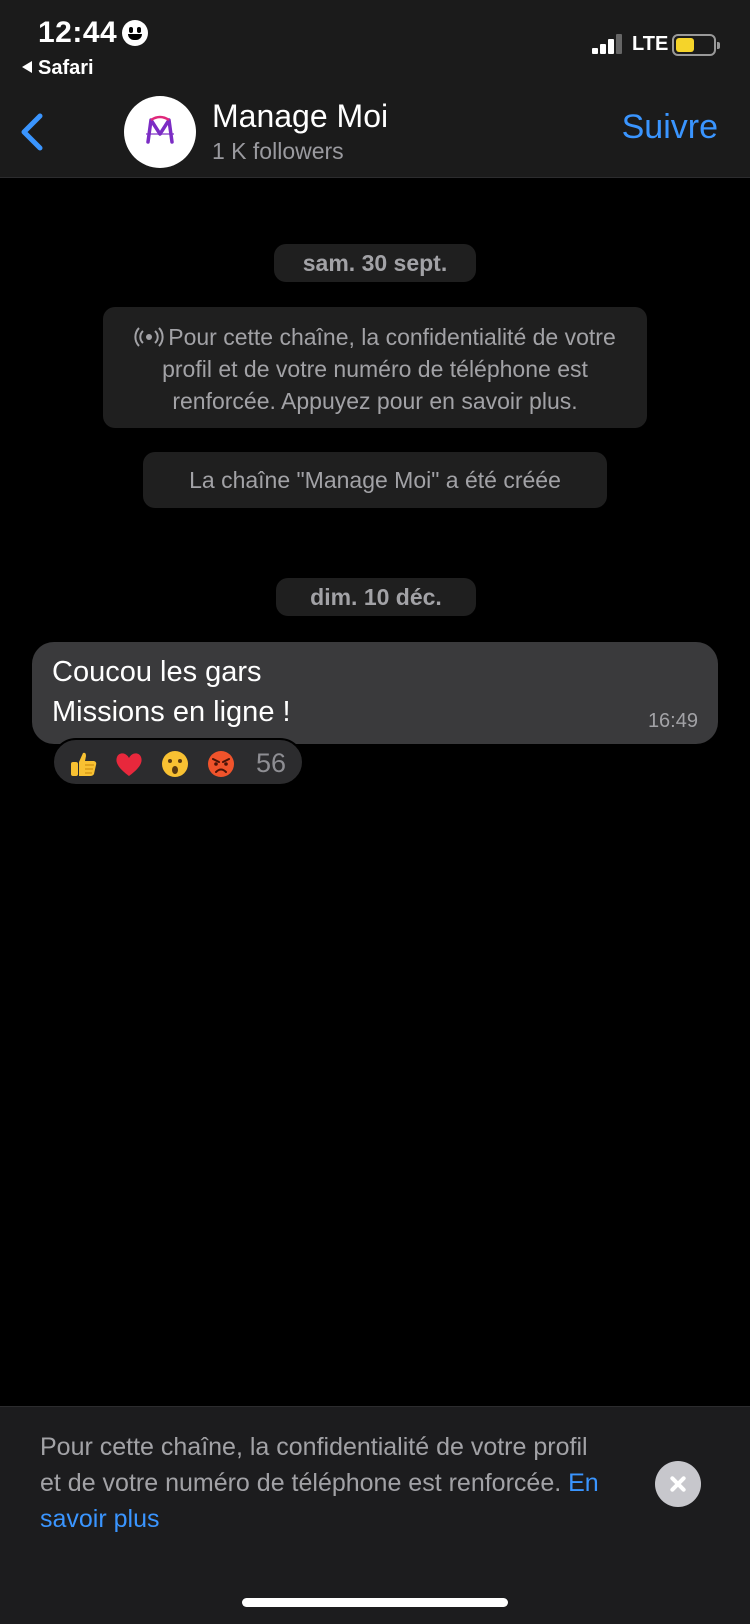 The width and height of the screenshot is (750, 1624). Describe the element at coordinates (66, 68) in the screenshot. I see `back-app-label: Safari` at that location.